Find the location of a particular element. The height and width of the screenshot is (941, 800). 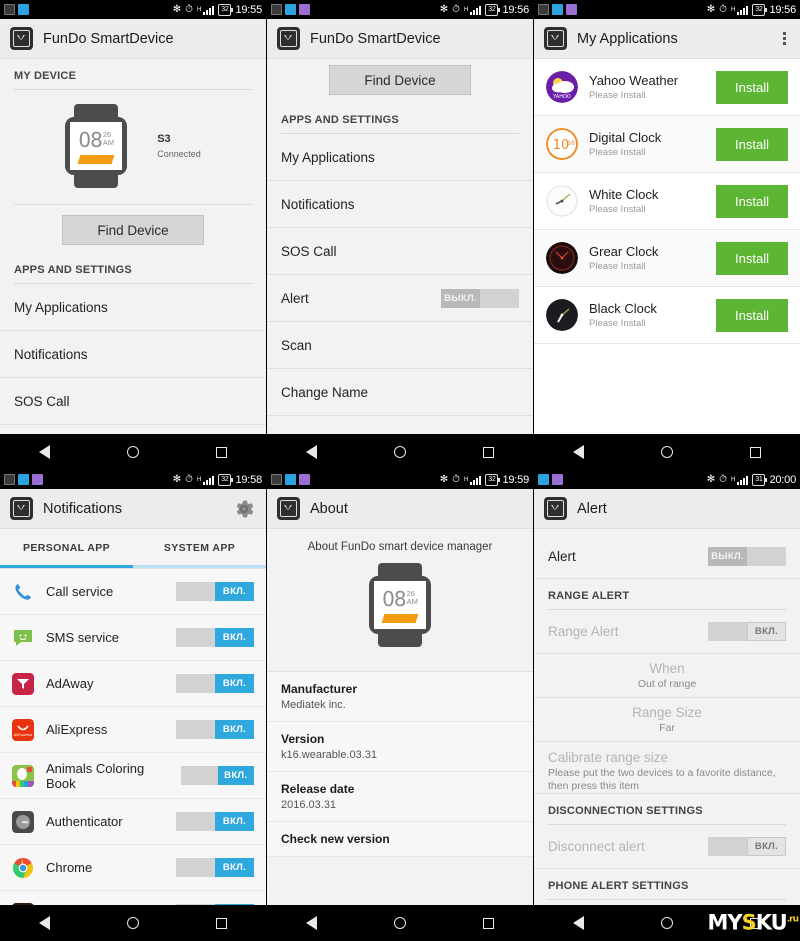

svg-text: AliExpress is located at coordinates (23, 735).